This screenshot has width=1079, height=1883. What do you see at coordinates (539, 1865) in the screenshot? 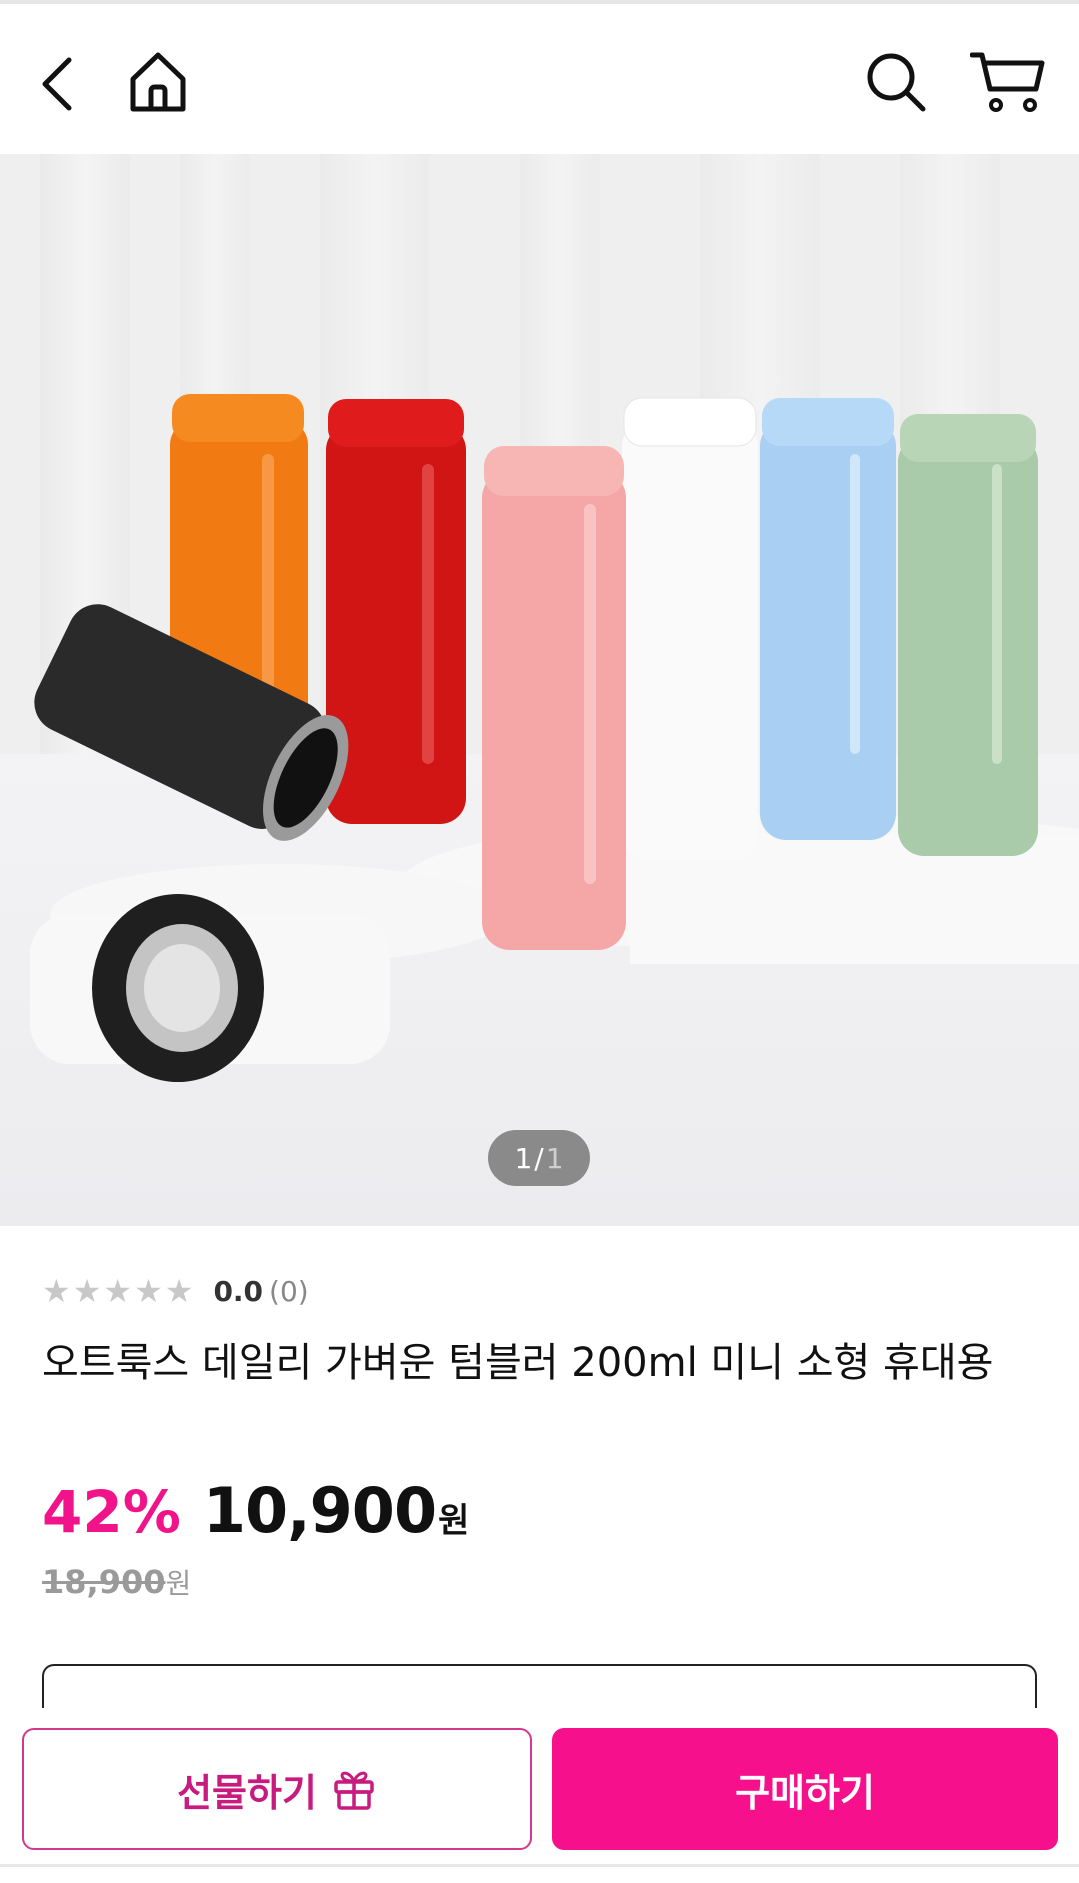
I see `bottom-divider` at bounding box center [539, 1865].